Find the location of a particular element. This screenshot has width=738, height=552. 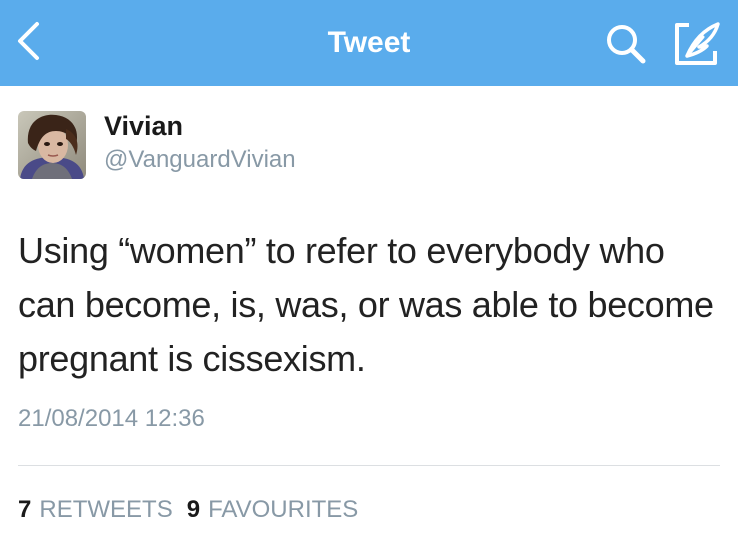

retweets-stat: 7 RETWEETS is located at coordinates (95, 510).